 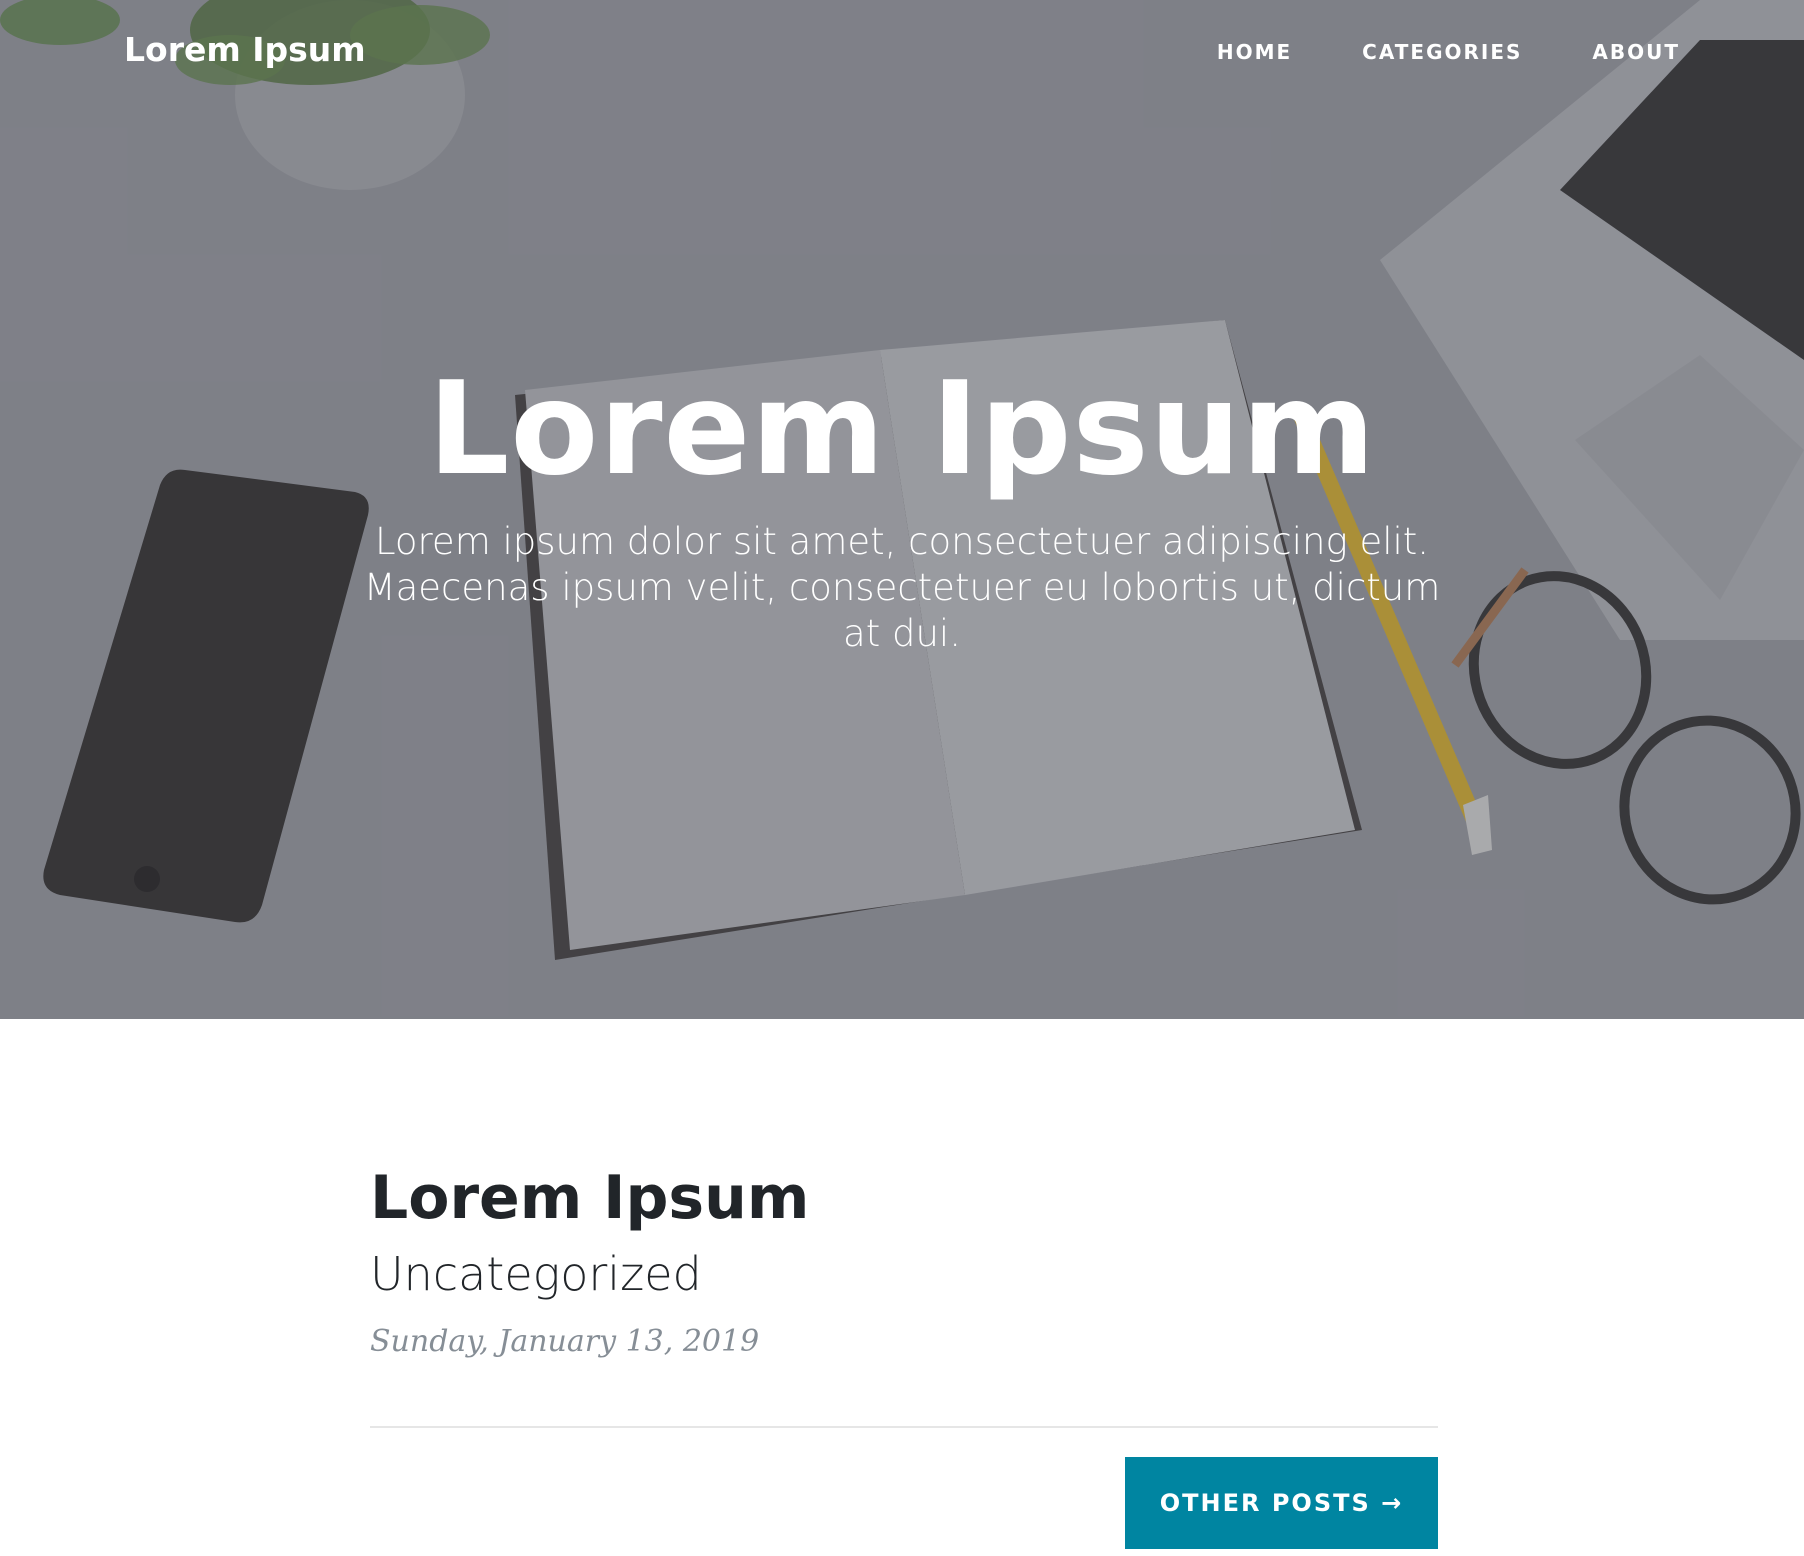 What do you see at coordinates (1636, 52) in the screenshot?
I see `nav-link-about: ABOUT` at bounding box center [1636, 52].